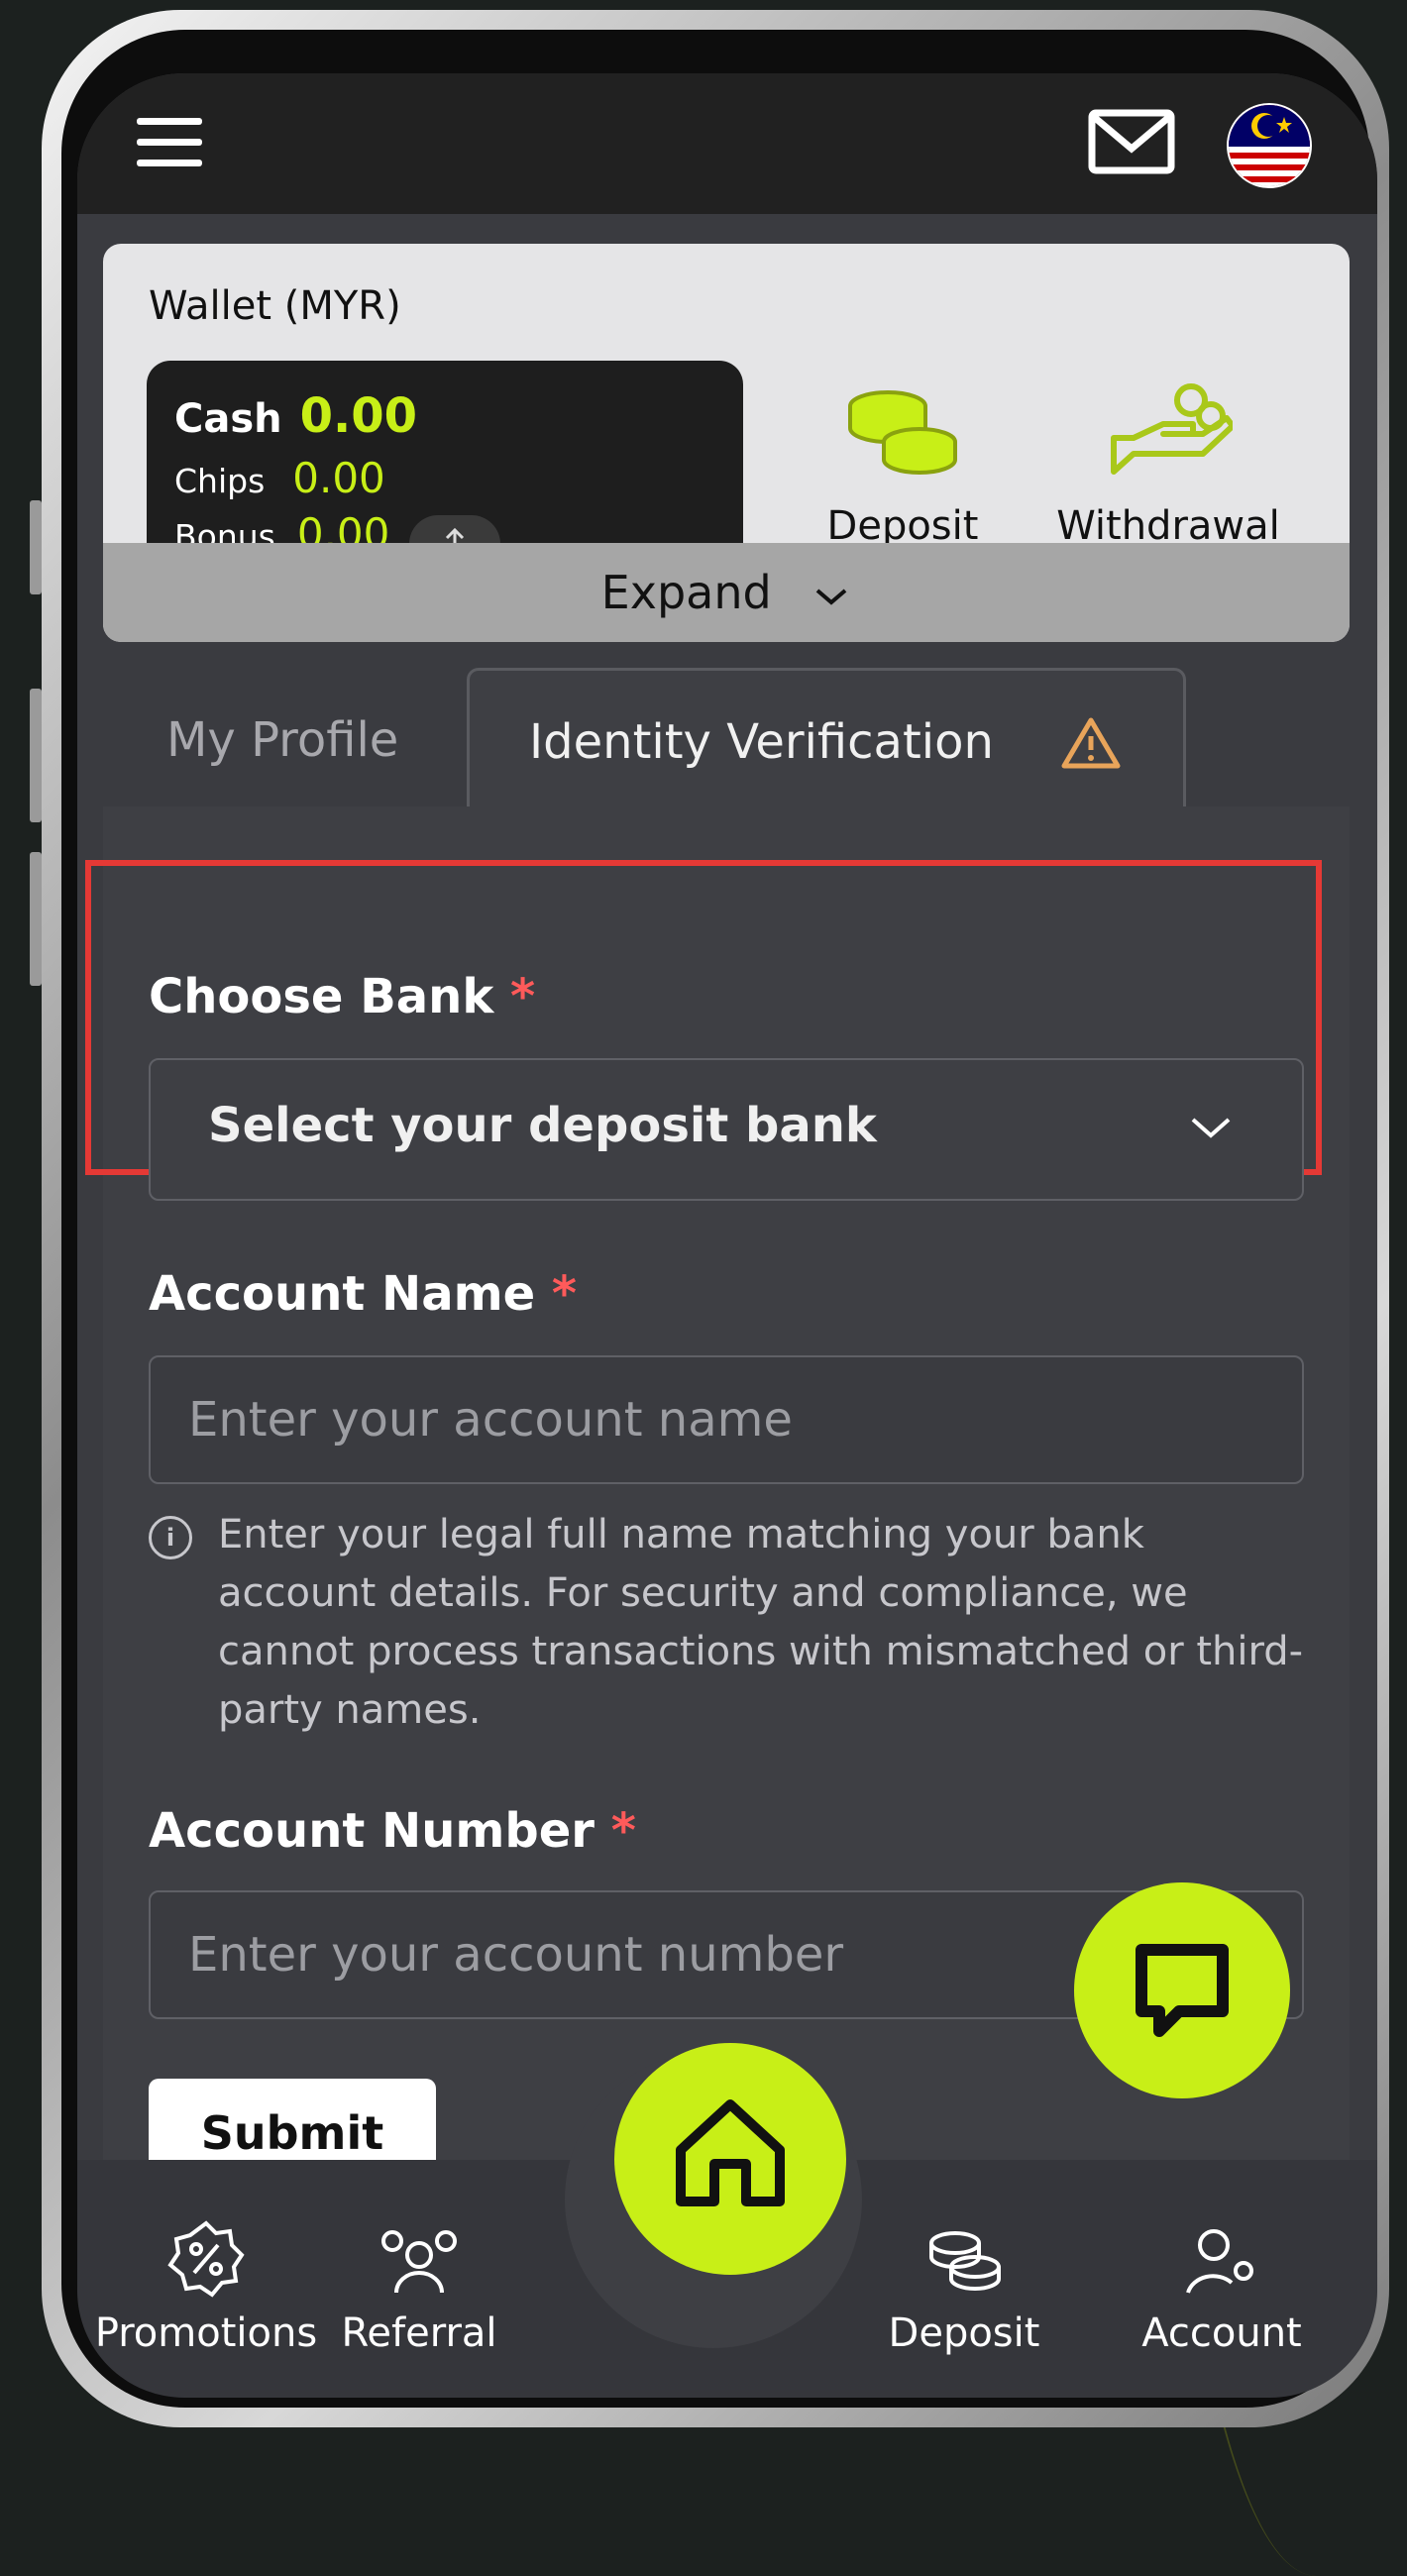 This screenshot has height=2576, width=1407. Describe the element at coordinates (206, 2259) in the screenshot. I see `percent-badge-icon` at that location.